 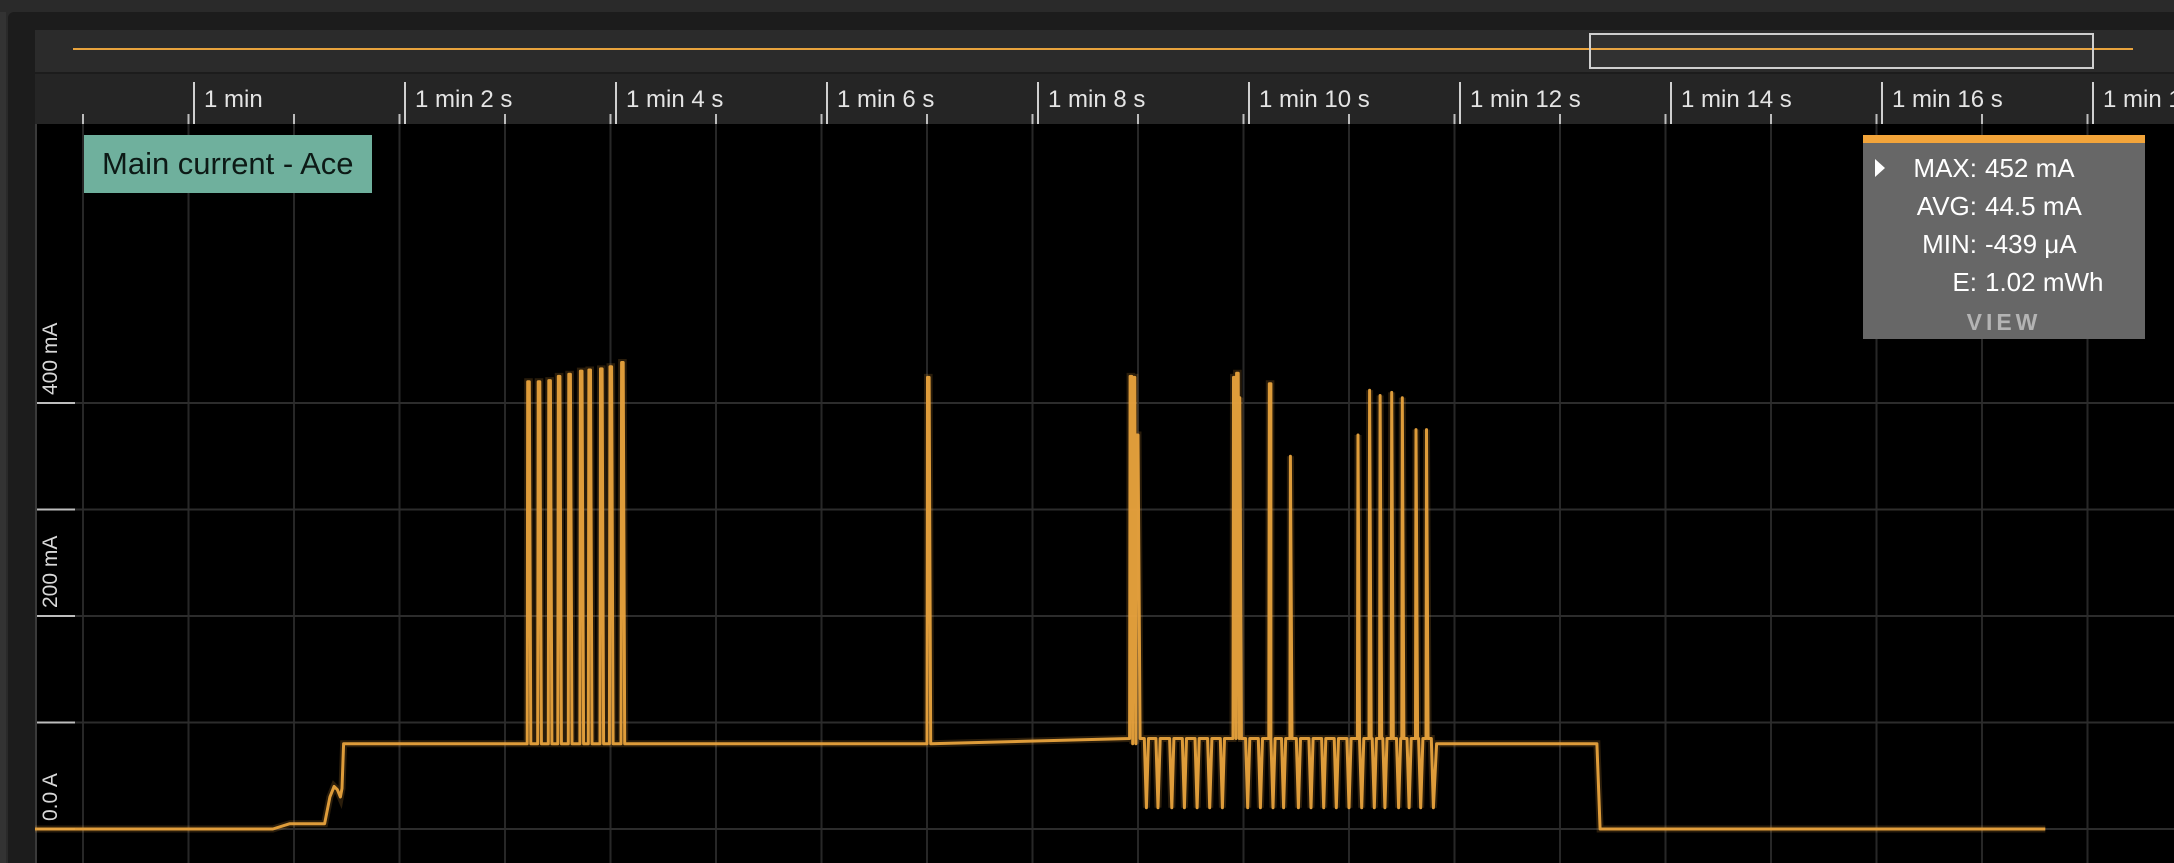 I want to click on energy-value: 1.02 mWh, so click(x=2044, y=282).